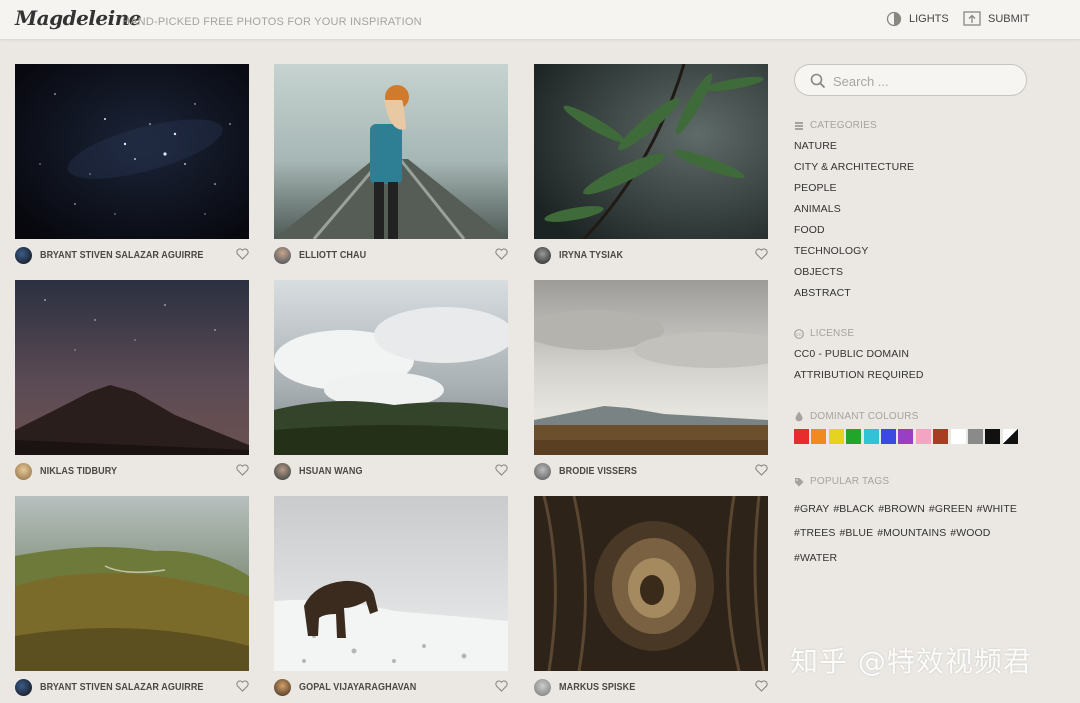 The width and height of the screenshot is (1080, 703). I want to click on tag-link-brown: #BROWN, so click(901, 509).